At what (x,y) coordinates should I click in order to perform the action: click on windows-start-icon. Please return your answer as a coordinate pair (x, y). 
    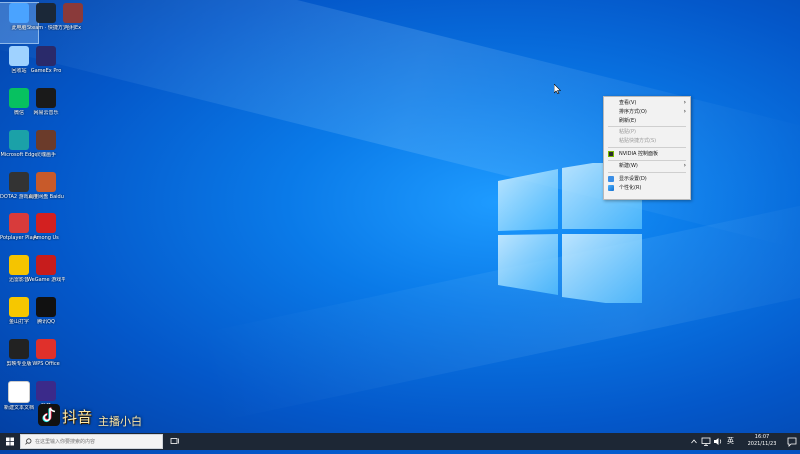
    Looking at the image, I should click on (10, 441).